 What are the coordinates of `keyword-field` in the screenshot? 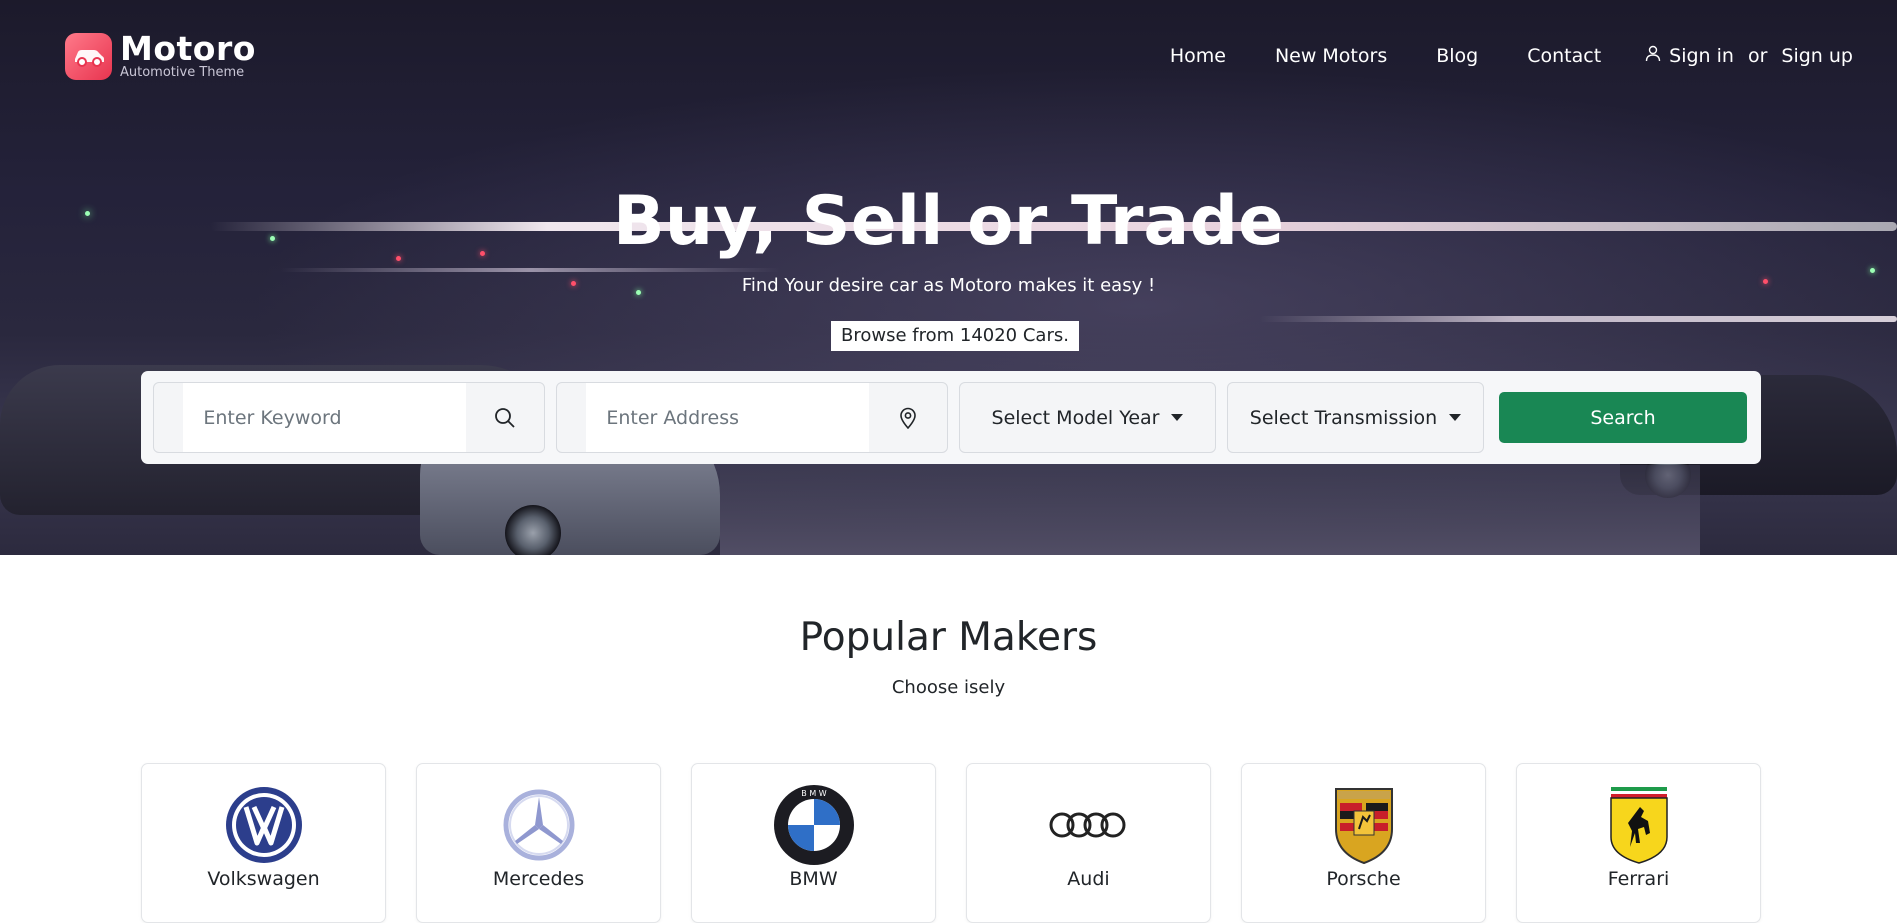 It's located at (349, 417).